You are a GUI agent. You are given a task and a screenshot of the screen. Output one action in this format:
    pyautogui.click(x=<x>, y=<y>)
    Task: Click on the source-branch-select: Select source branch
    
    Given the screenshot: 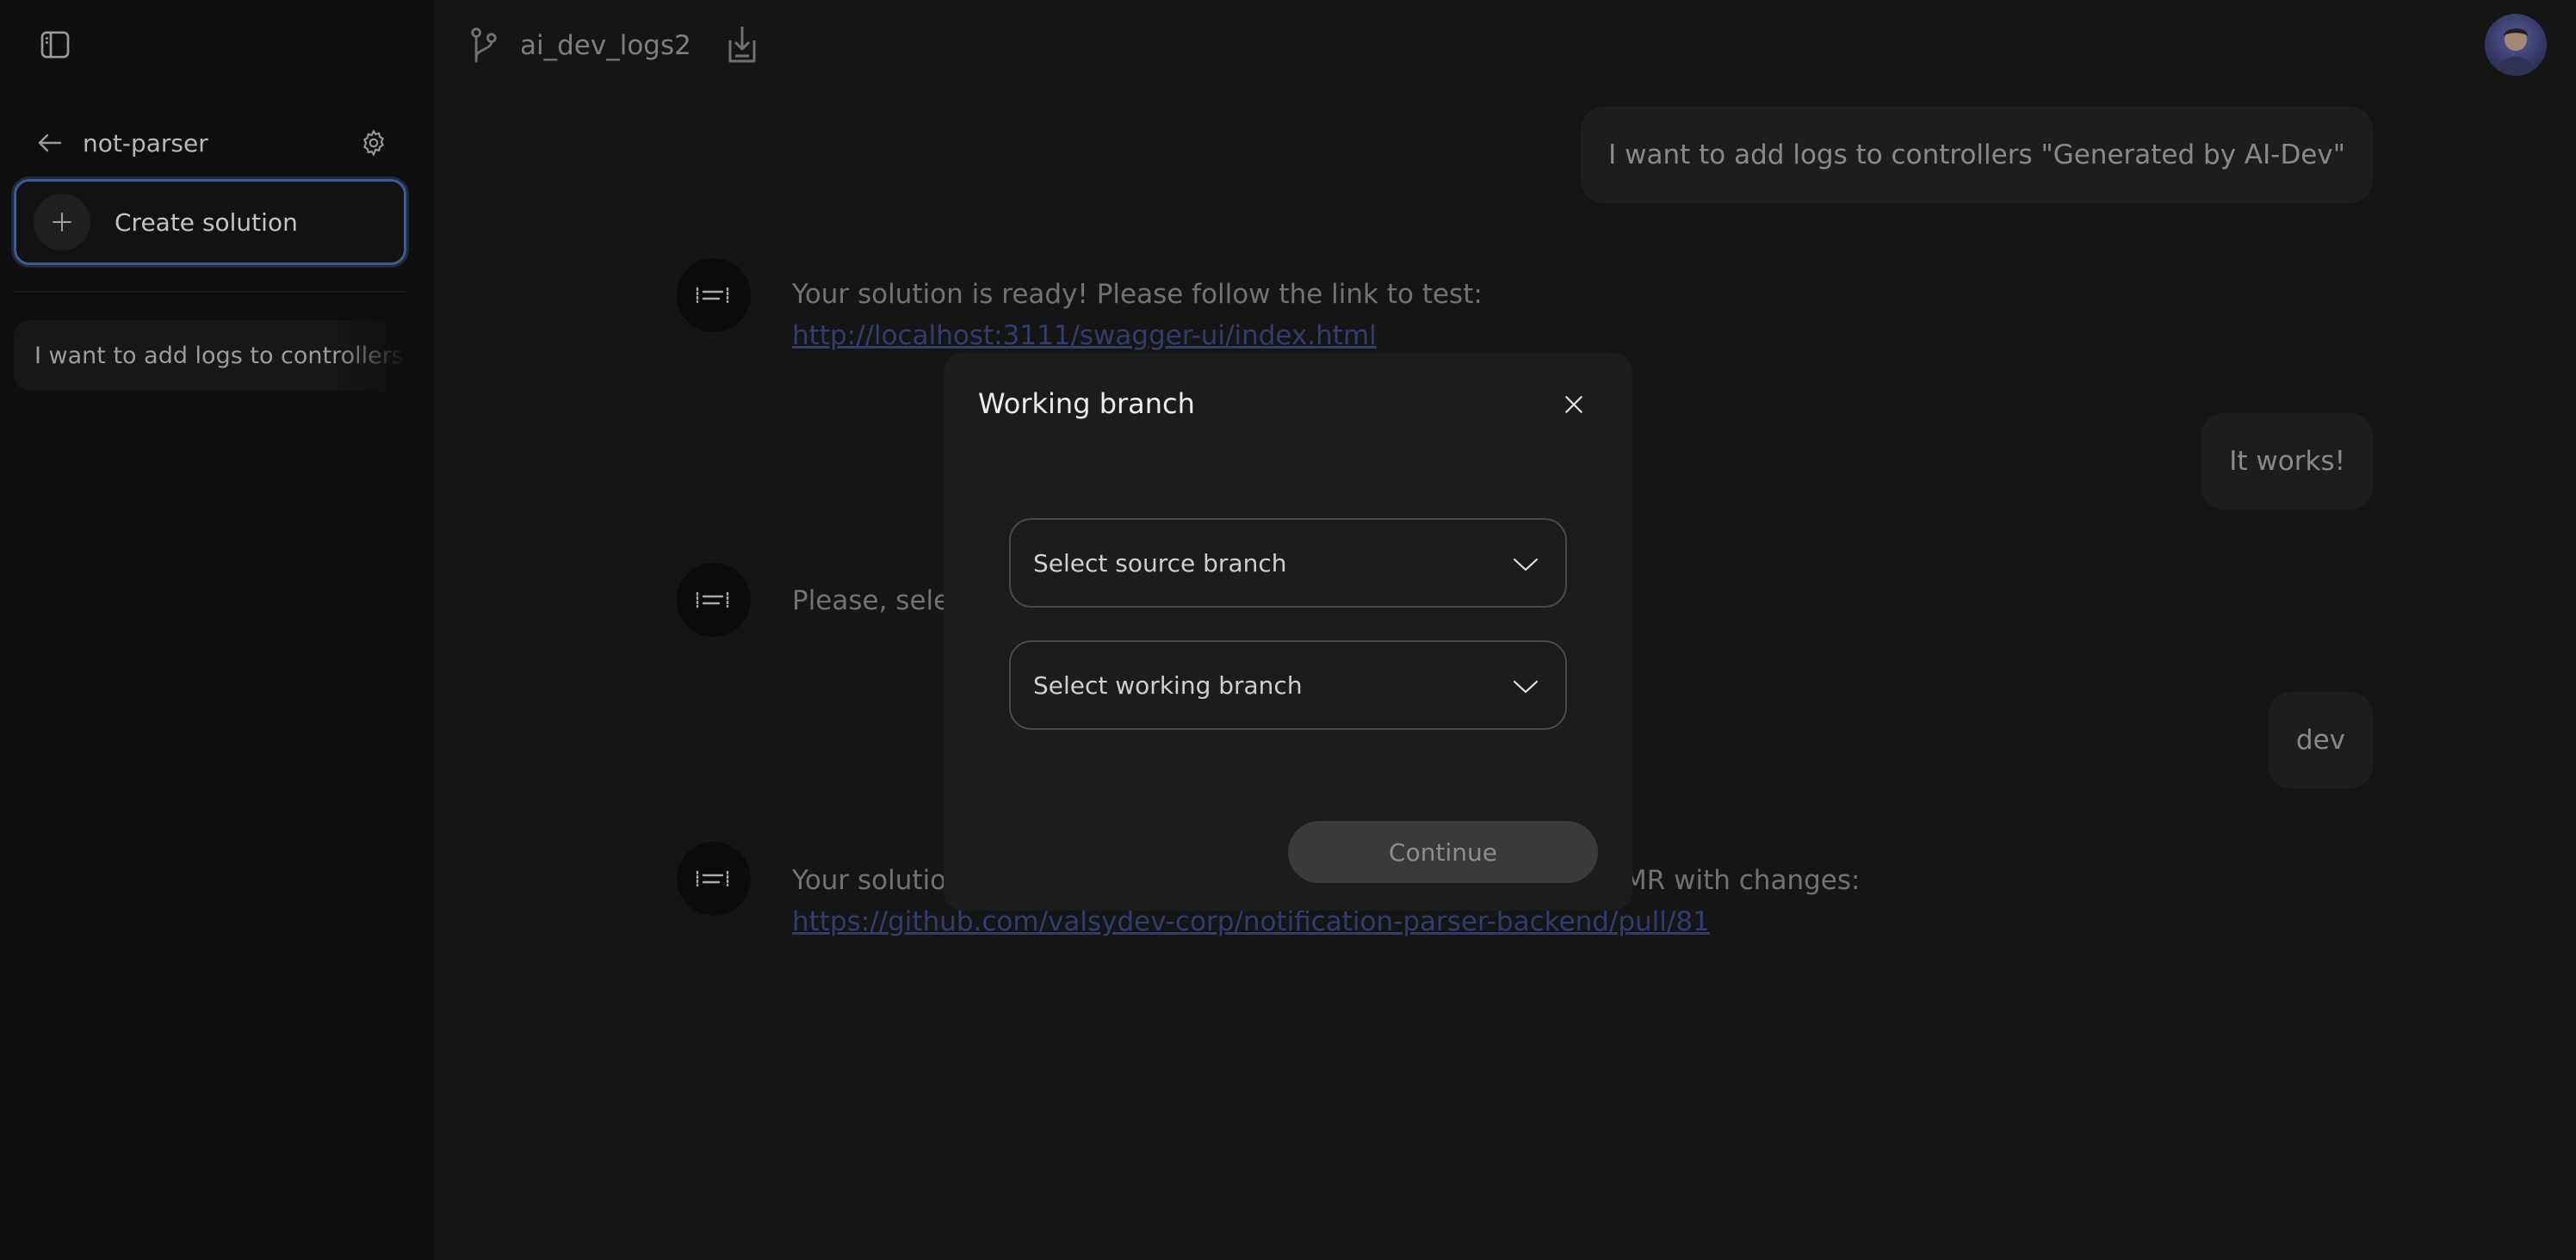 What is the action you would take?
    pyautogui.click(x=1288, y=563)
    